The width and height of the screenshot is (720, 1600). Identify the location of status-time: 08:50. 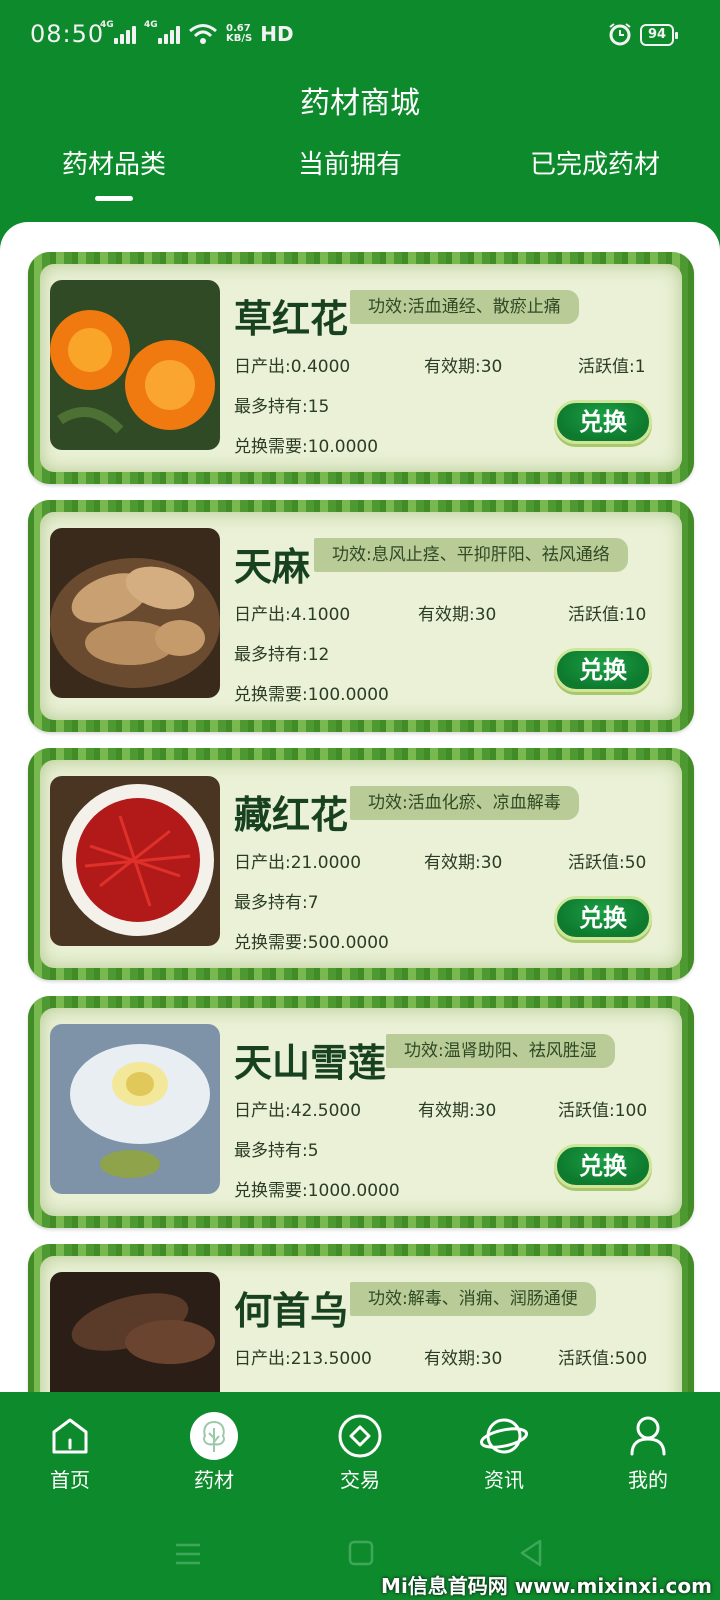
(67, 34).